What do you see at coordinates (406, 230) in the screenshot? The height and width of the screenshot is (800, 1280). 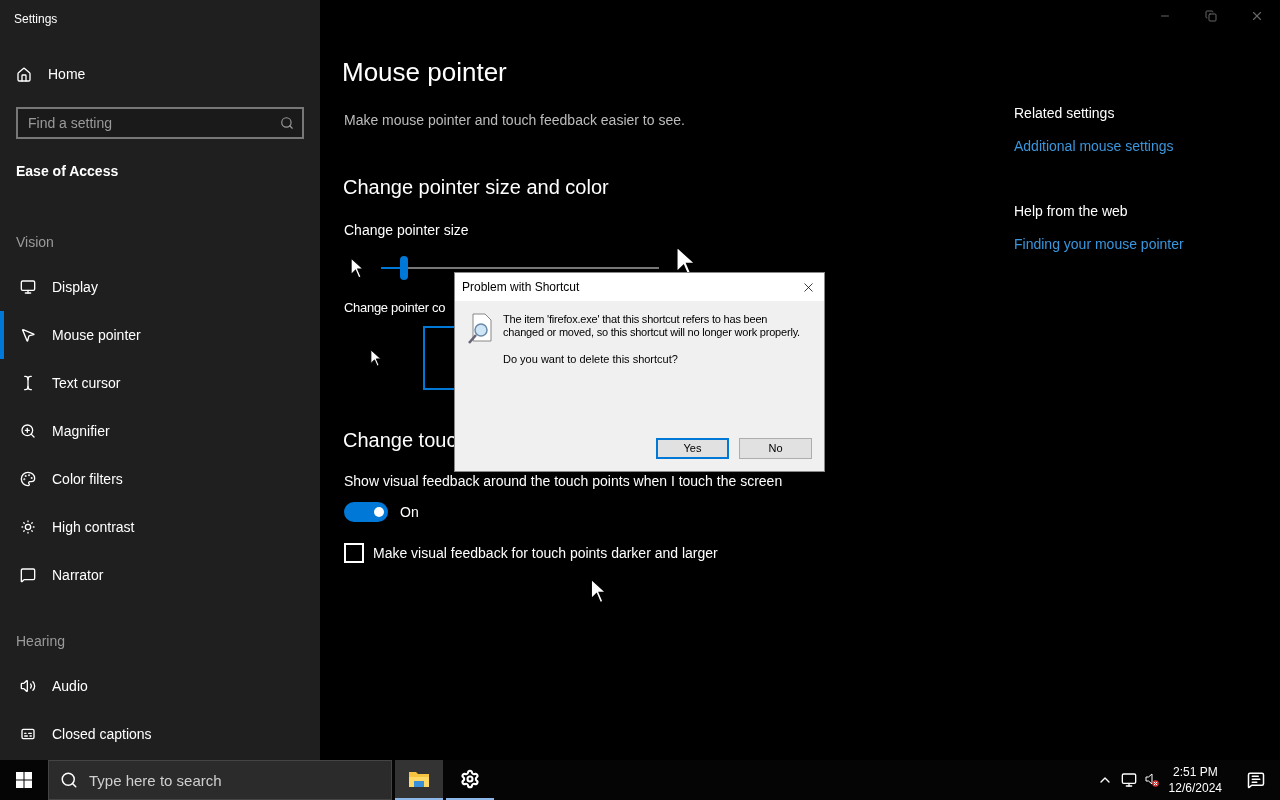 I see `setting-label: Change pointer size` at bounding box center [406, 230].